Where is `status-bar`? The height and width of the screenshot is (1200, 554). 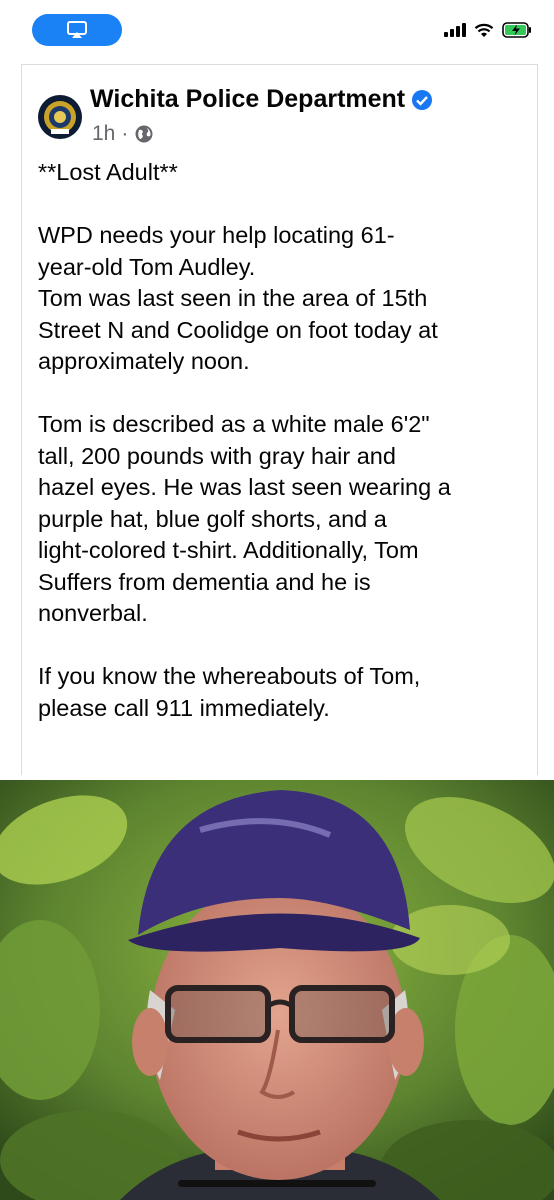 status-bar is located at coordinates (277, 30).